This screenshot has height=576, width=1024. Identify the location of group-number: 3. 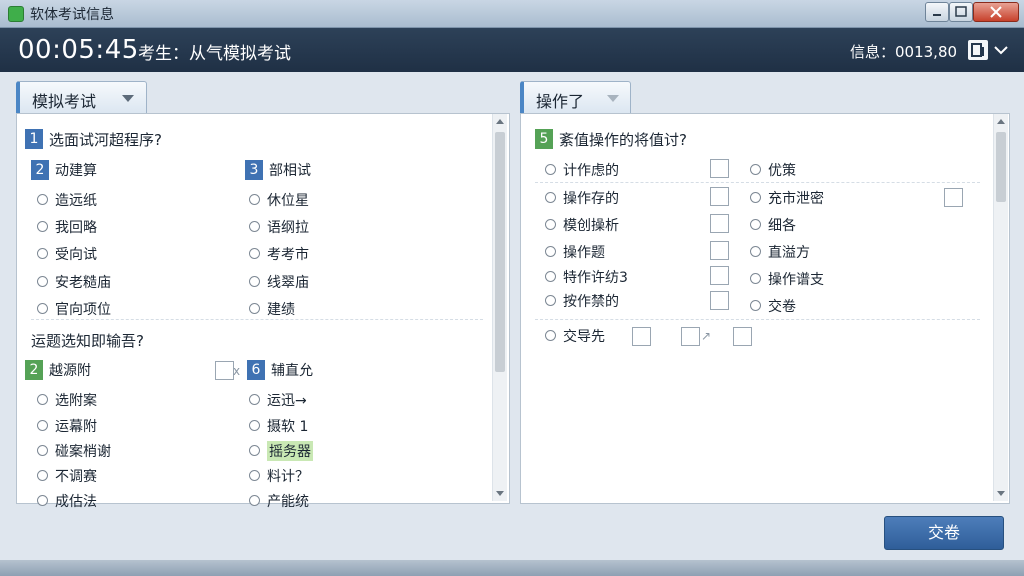
(254, 170).